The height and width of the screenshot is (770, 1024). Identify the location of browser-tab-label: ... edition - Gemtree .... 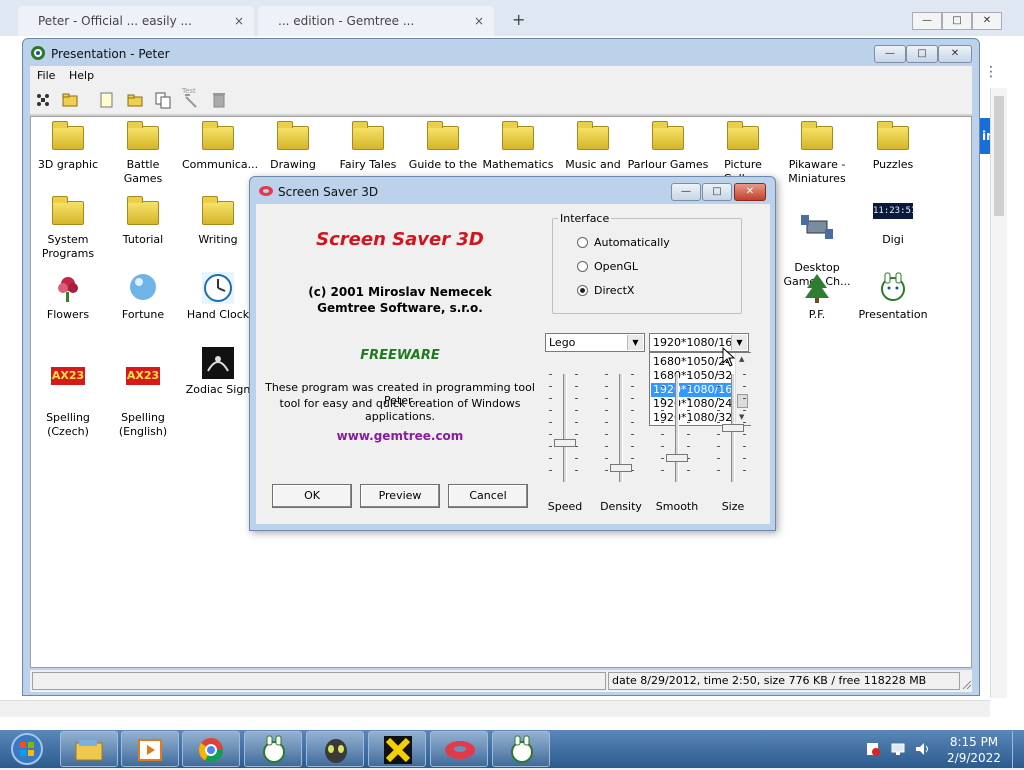
(346, 21).